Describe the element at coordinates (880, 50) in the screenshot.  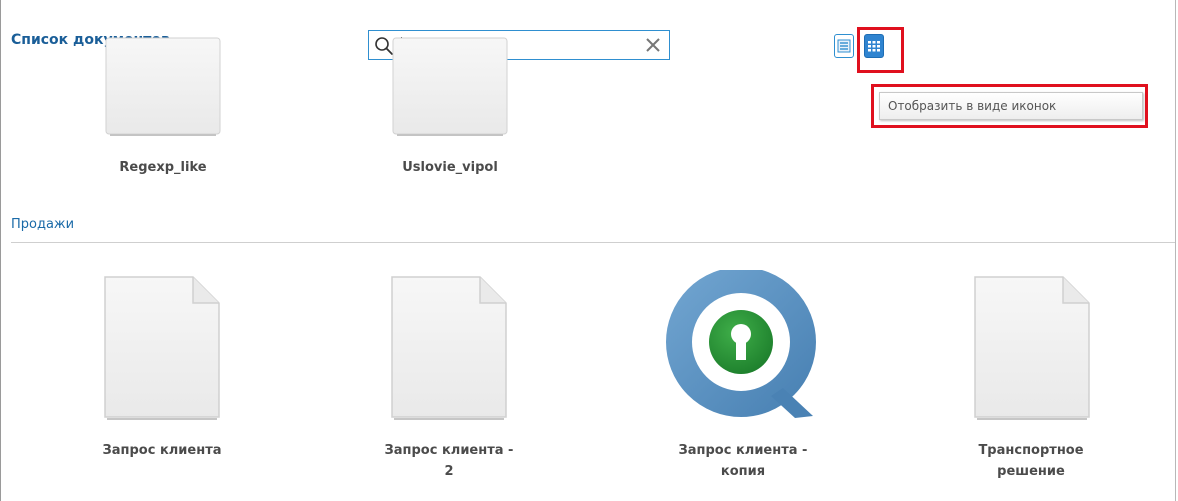
I see `highlight-grid-button` at that location.